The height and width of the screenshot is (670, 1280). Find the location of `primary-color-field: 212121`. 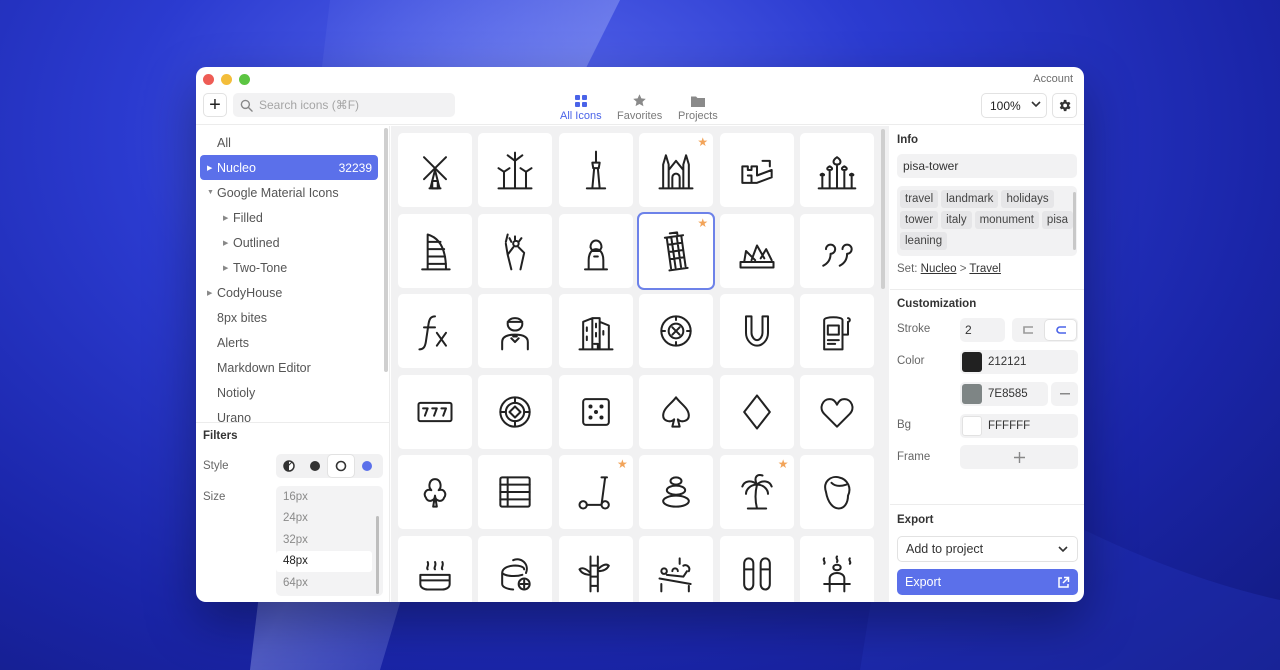

primary-color-field: 212121 is located at coordinates (1019, 362).